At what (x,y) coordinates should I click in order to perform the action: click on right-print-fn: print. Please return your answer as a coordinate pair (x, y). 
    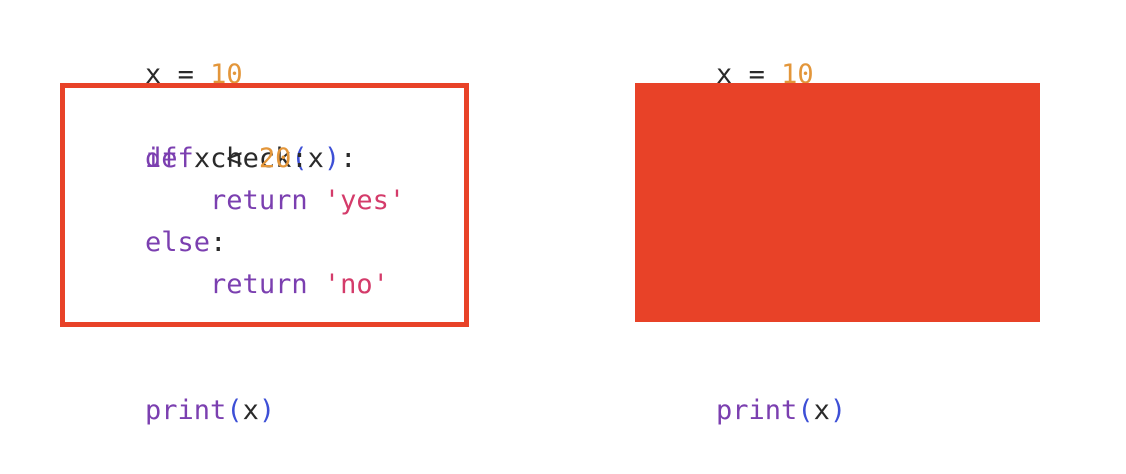
    Looking at the image, I should click on (757, 410).